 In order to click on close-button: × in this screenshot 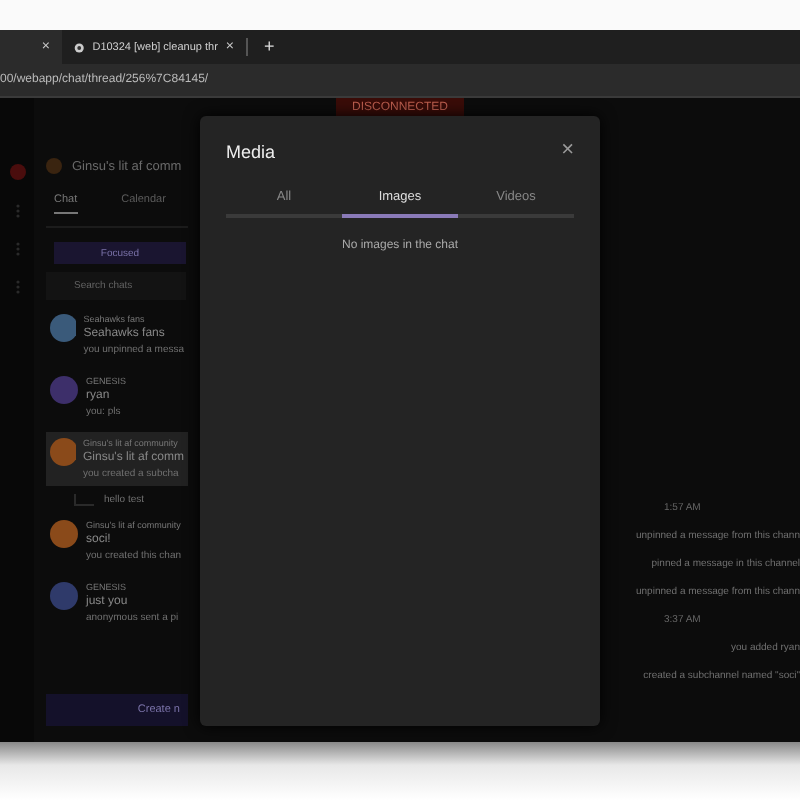, I will do `click(567, 151)`.